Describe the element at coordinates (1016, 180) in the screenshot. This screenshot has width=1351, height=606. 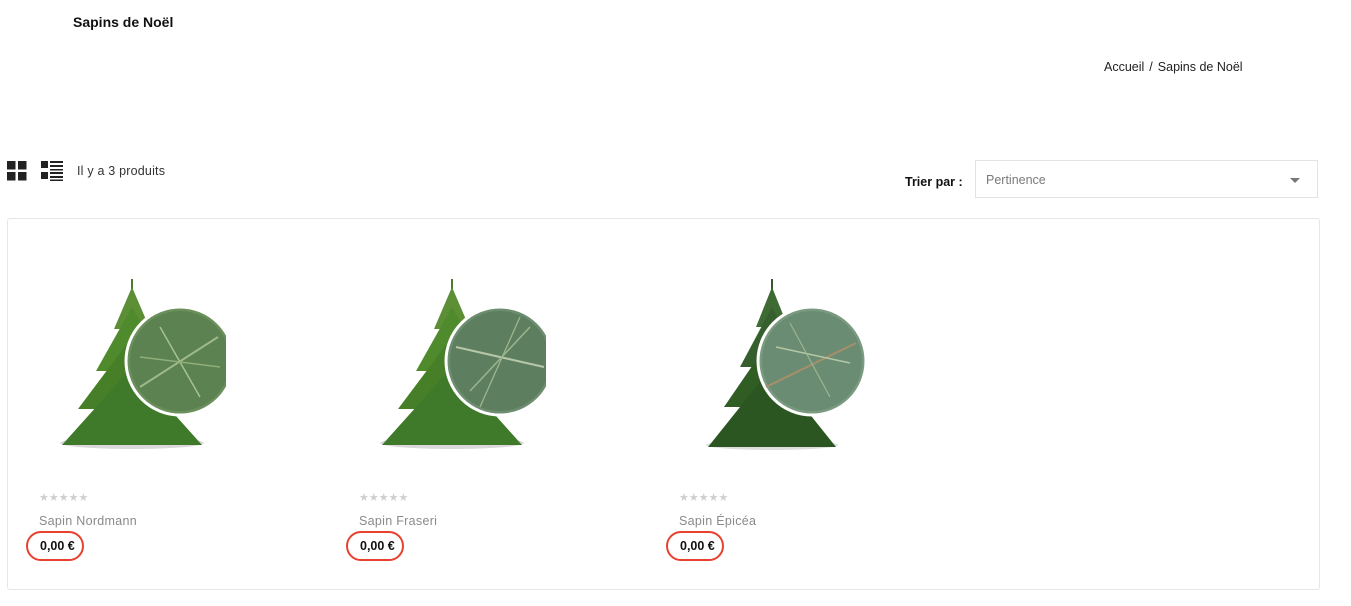
I see `sort-select-value: Pertinence` at that location.